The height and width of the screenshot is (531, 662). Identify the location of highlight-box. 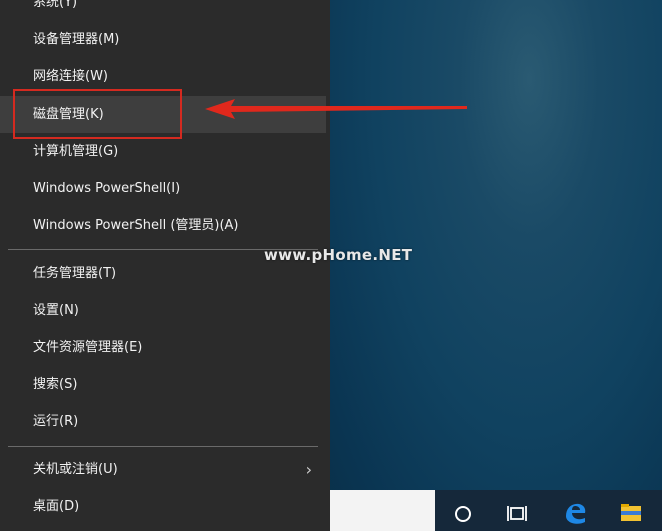
(97, 114).